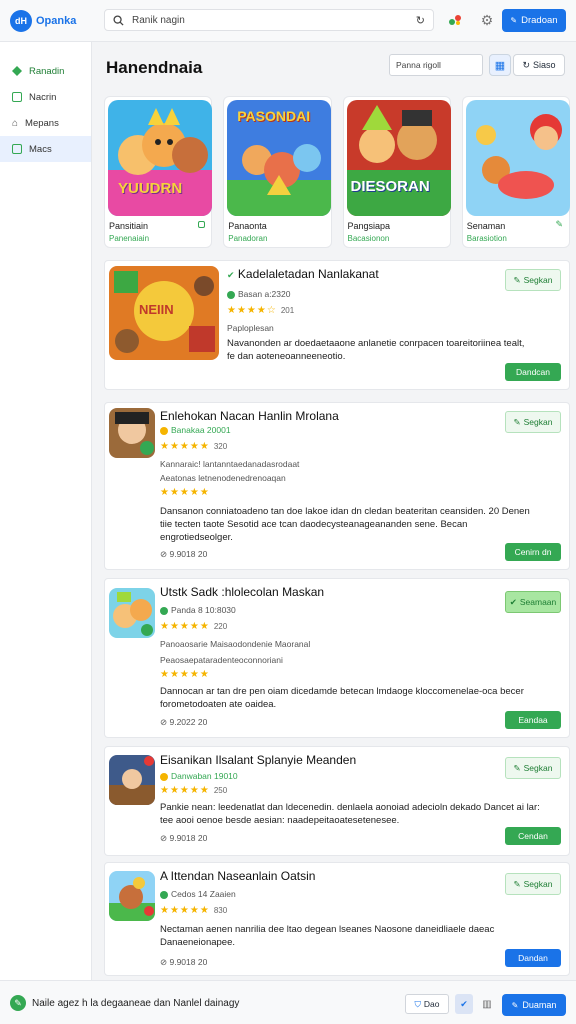 This screenshot has width=576, height=1024. I want to click on verified-icon, so click(231, 294).